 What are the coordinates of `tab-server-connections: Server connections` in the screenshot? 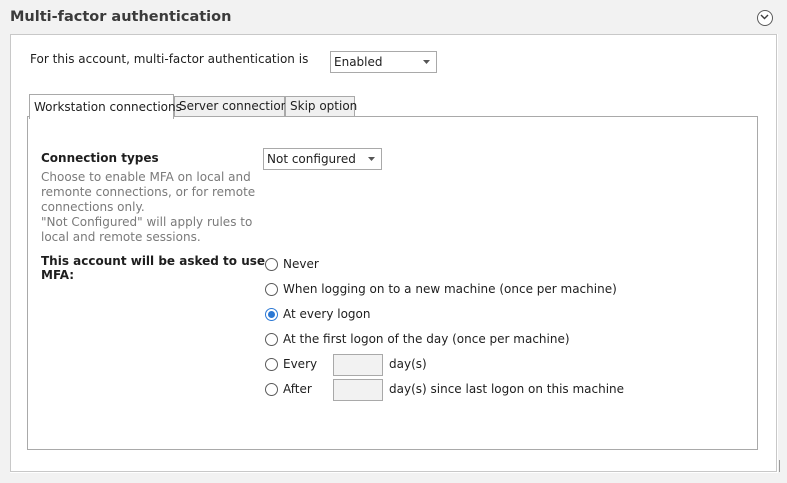 It's located at (234, 106).